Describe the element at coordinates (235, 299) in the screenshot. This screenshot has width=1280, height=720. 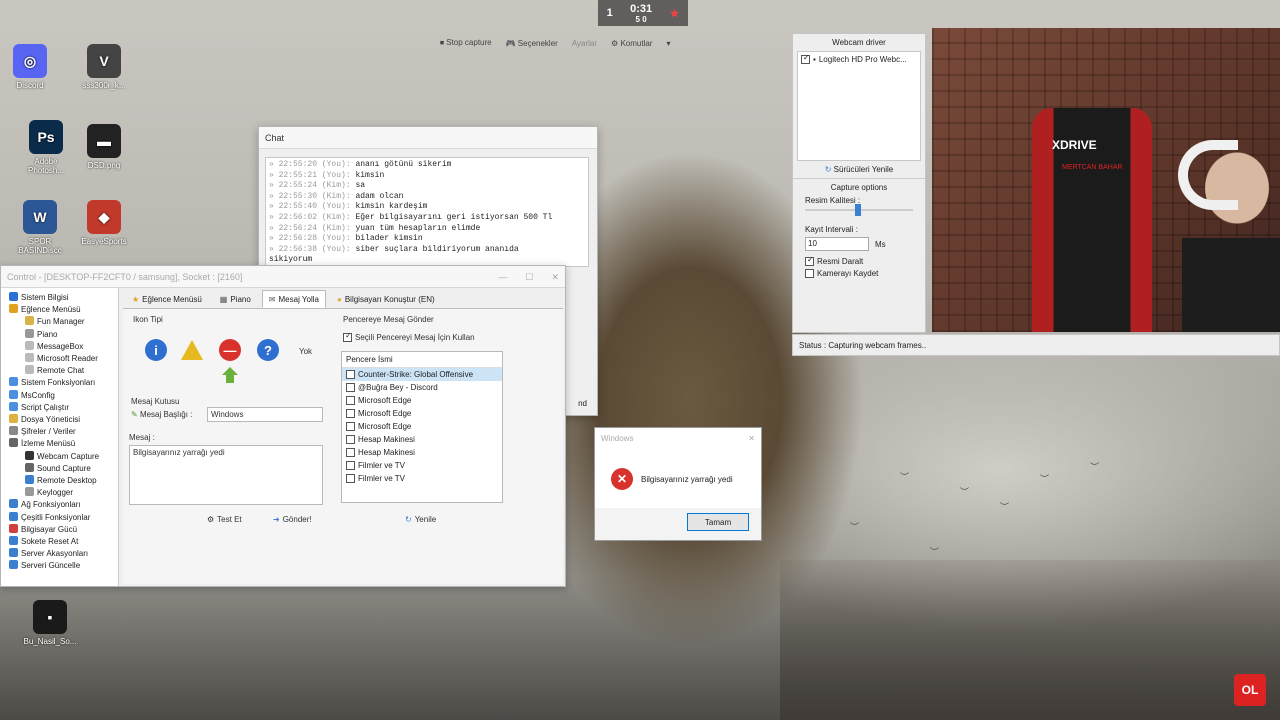
I see `tab: ▦ Piano` at that location.